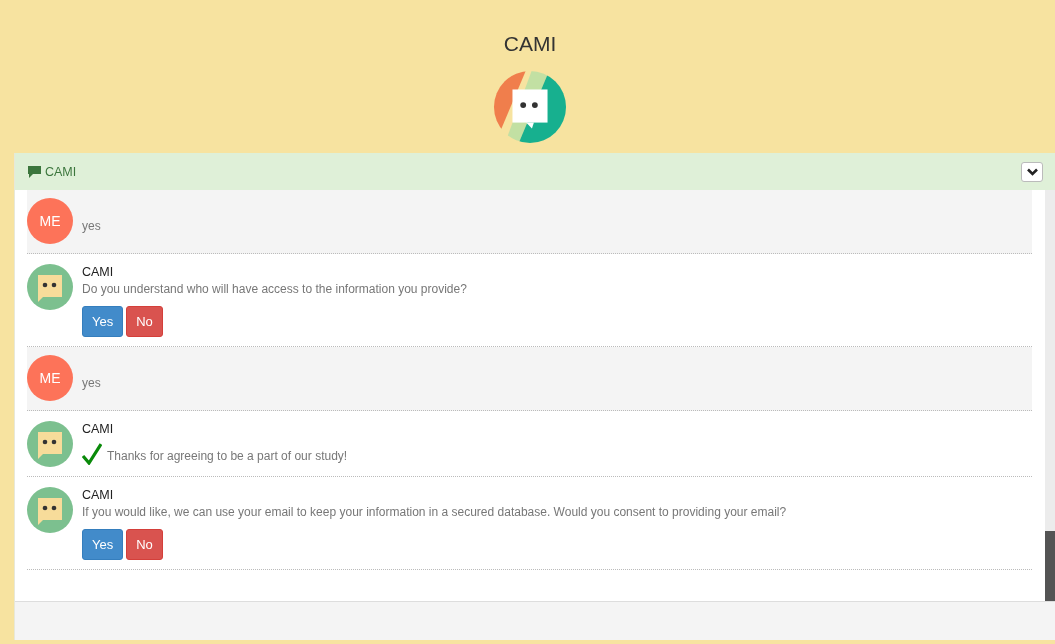 The width and height of the screenshot is (1055, 644). I want to click on panel-title: CAMI, so click(61, 171).